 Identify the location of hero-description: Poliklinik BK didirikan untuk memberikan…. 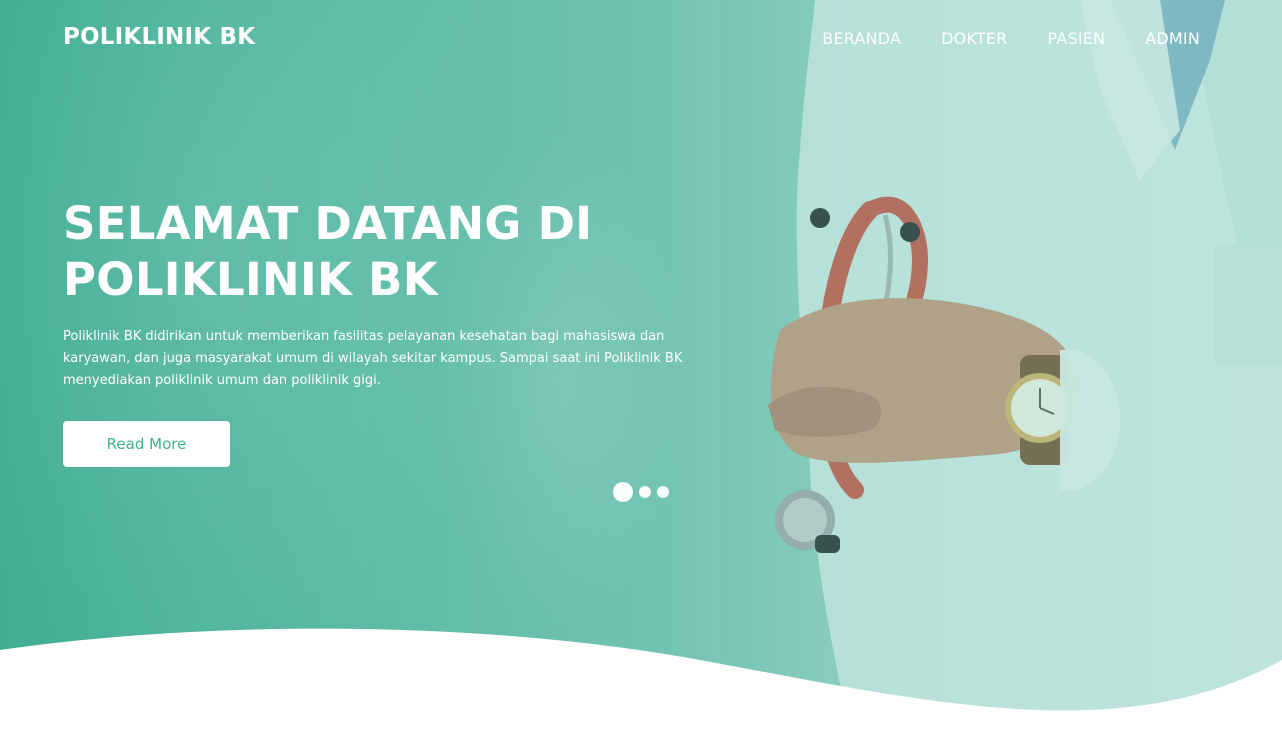
(373, 358).